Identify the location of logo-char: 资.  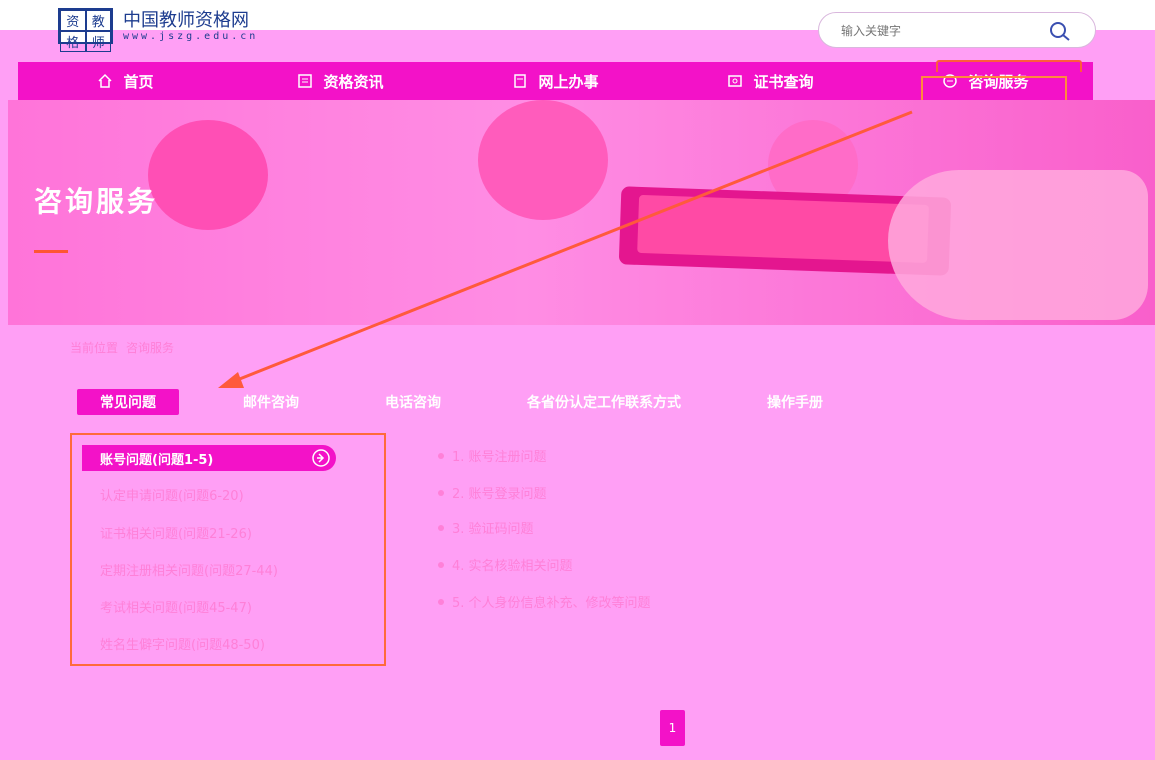
(73, 20).